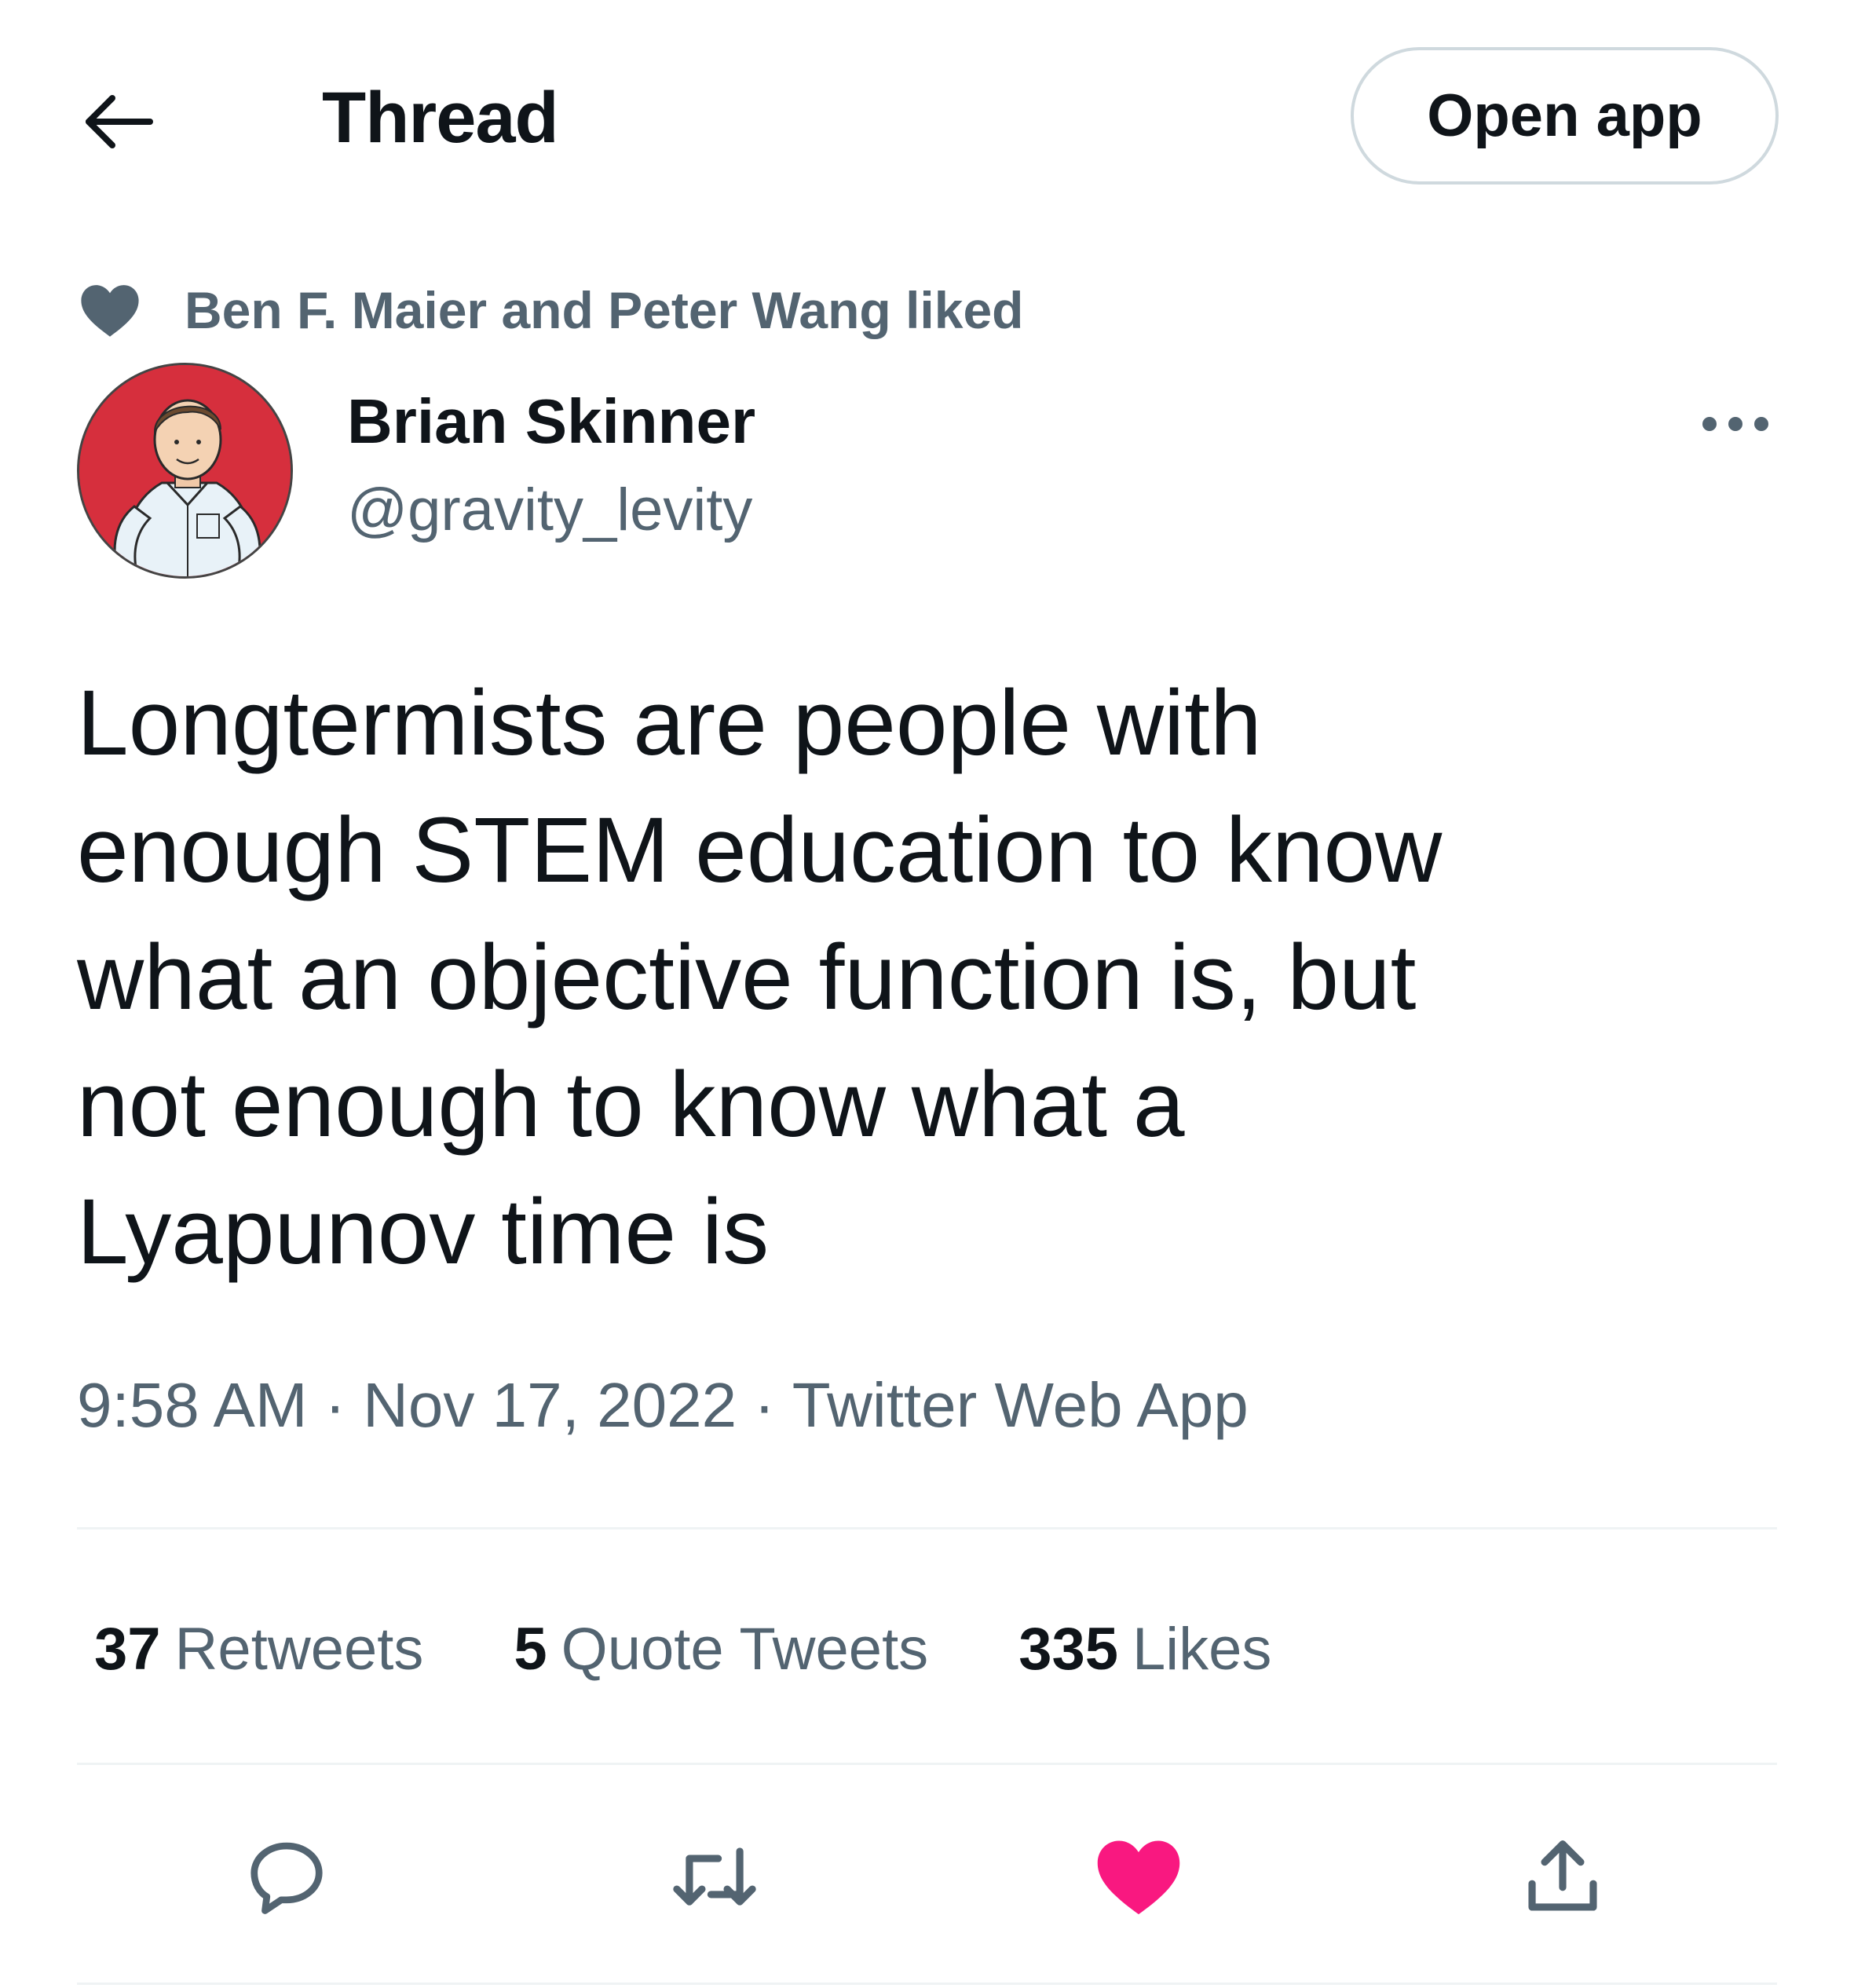 This screenshot has height=1988, width=1854. I want to click on tweet-text-line: enough STEM education to know, so click(760, 850).